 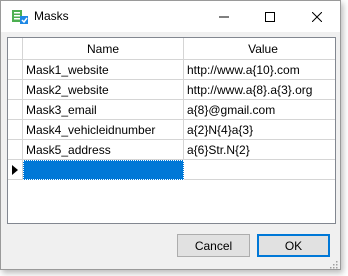 What do you see at coordinates (170, 16) in the screenshot?
I see `title-bar: Masks` at bounding box center [170, 16].